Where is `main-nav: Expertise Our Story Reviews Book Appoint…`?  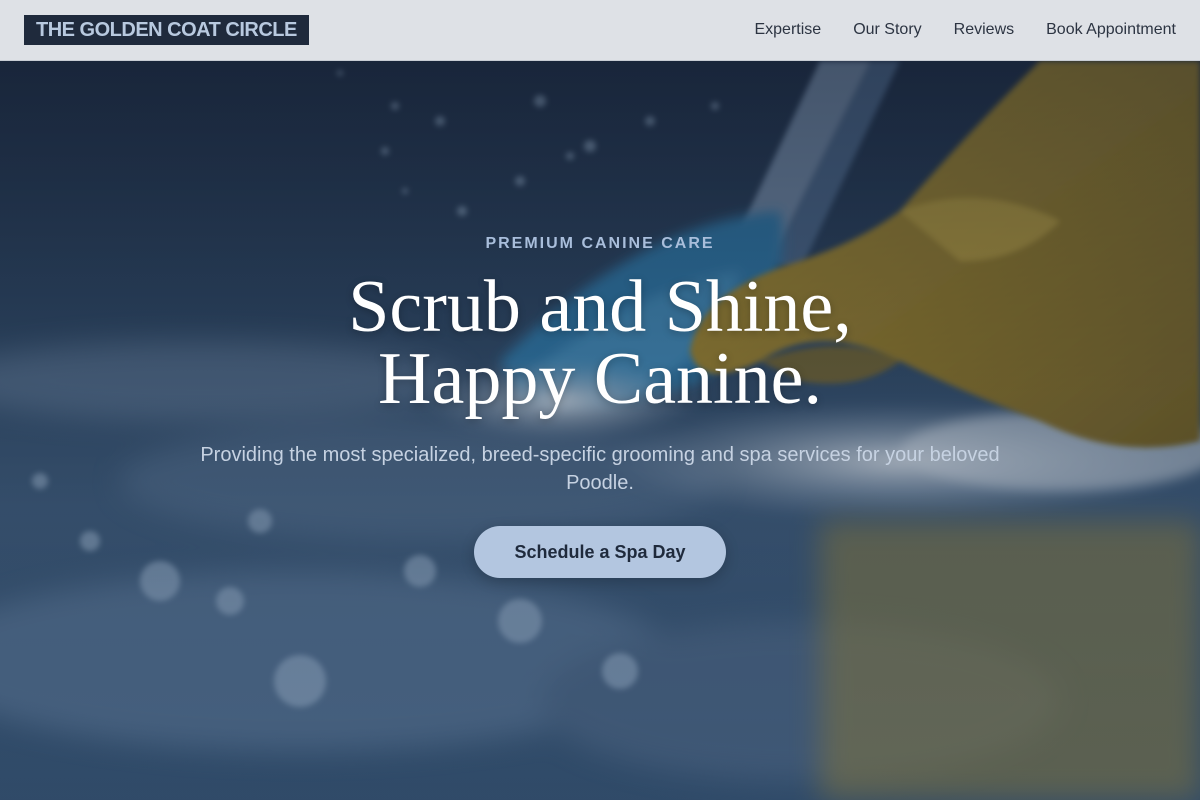 main-nav: Expertise Our Story Reviews Book Appoint… is located at coordinates (949, 30).